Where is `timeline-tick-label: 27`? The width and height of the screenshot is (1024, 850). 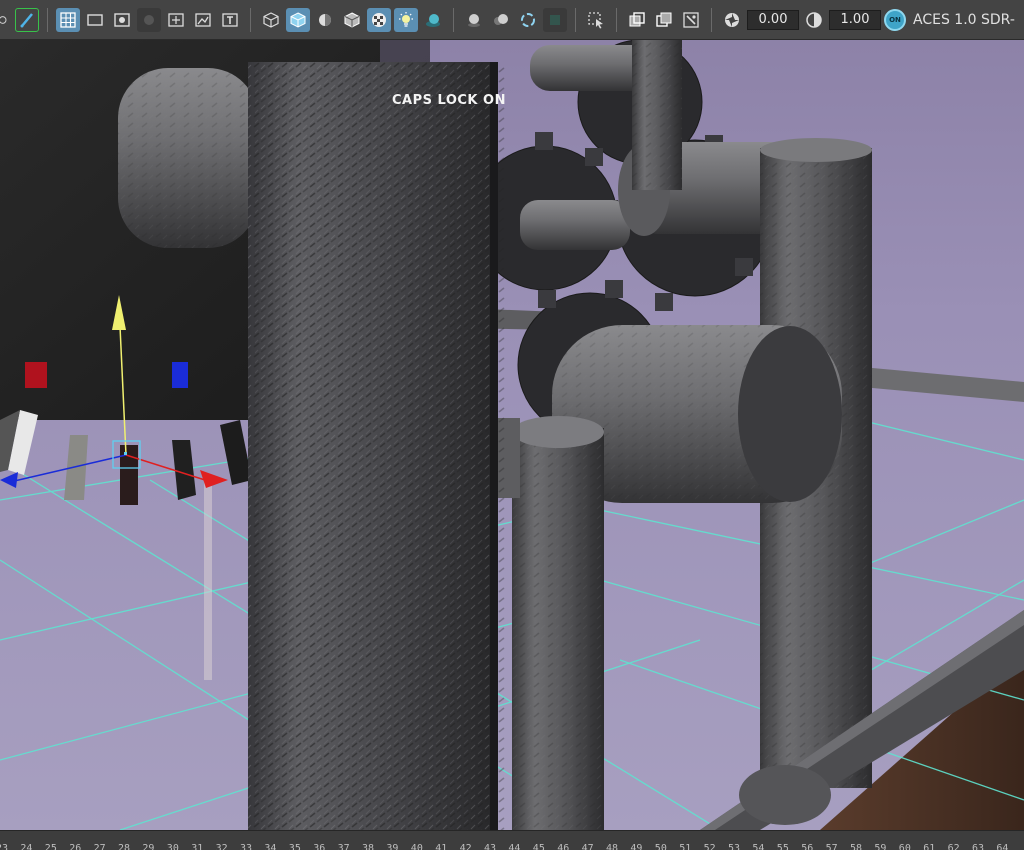 timeline-tick-label: 27 is located at coordinates (99, 846).